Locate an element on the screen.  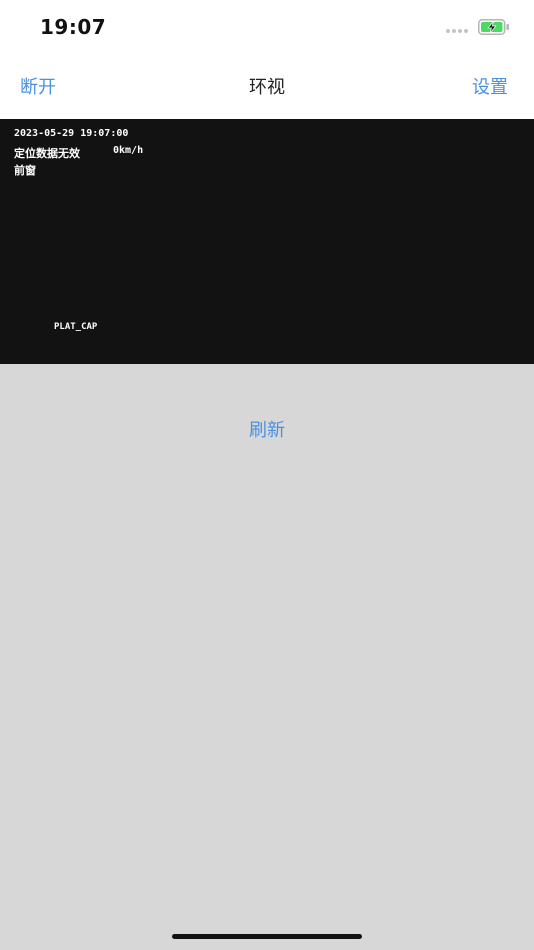
plate-caption-text: PLAT_CAP is located at coordinates (76, 327).